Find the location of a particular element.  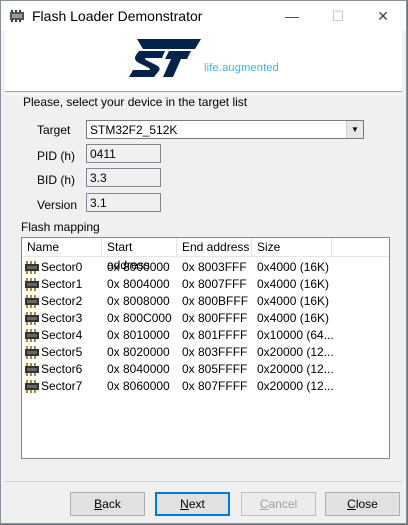

target-select-value: STM32F2_512K is located at coordinates (134, 130).